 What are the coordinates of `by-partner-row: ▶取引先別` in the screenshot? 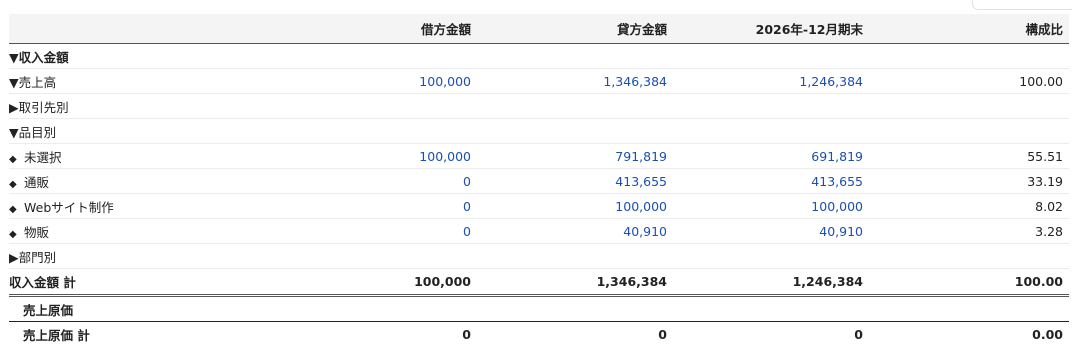 It's located at (539, 106).